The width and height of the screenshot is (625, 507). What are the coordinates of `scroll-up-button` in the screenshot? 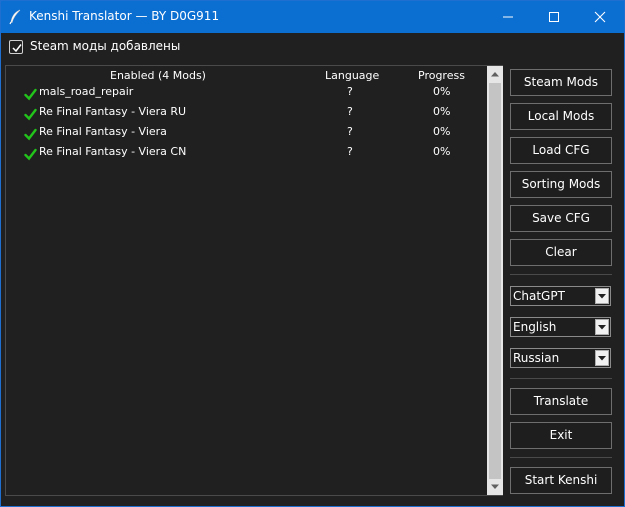 It's located at (495, 74).